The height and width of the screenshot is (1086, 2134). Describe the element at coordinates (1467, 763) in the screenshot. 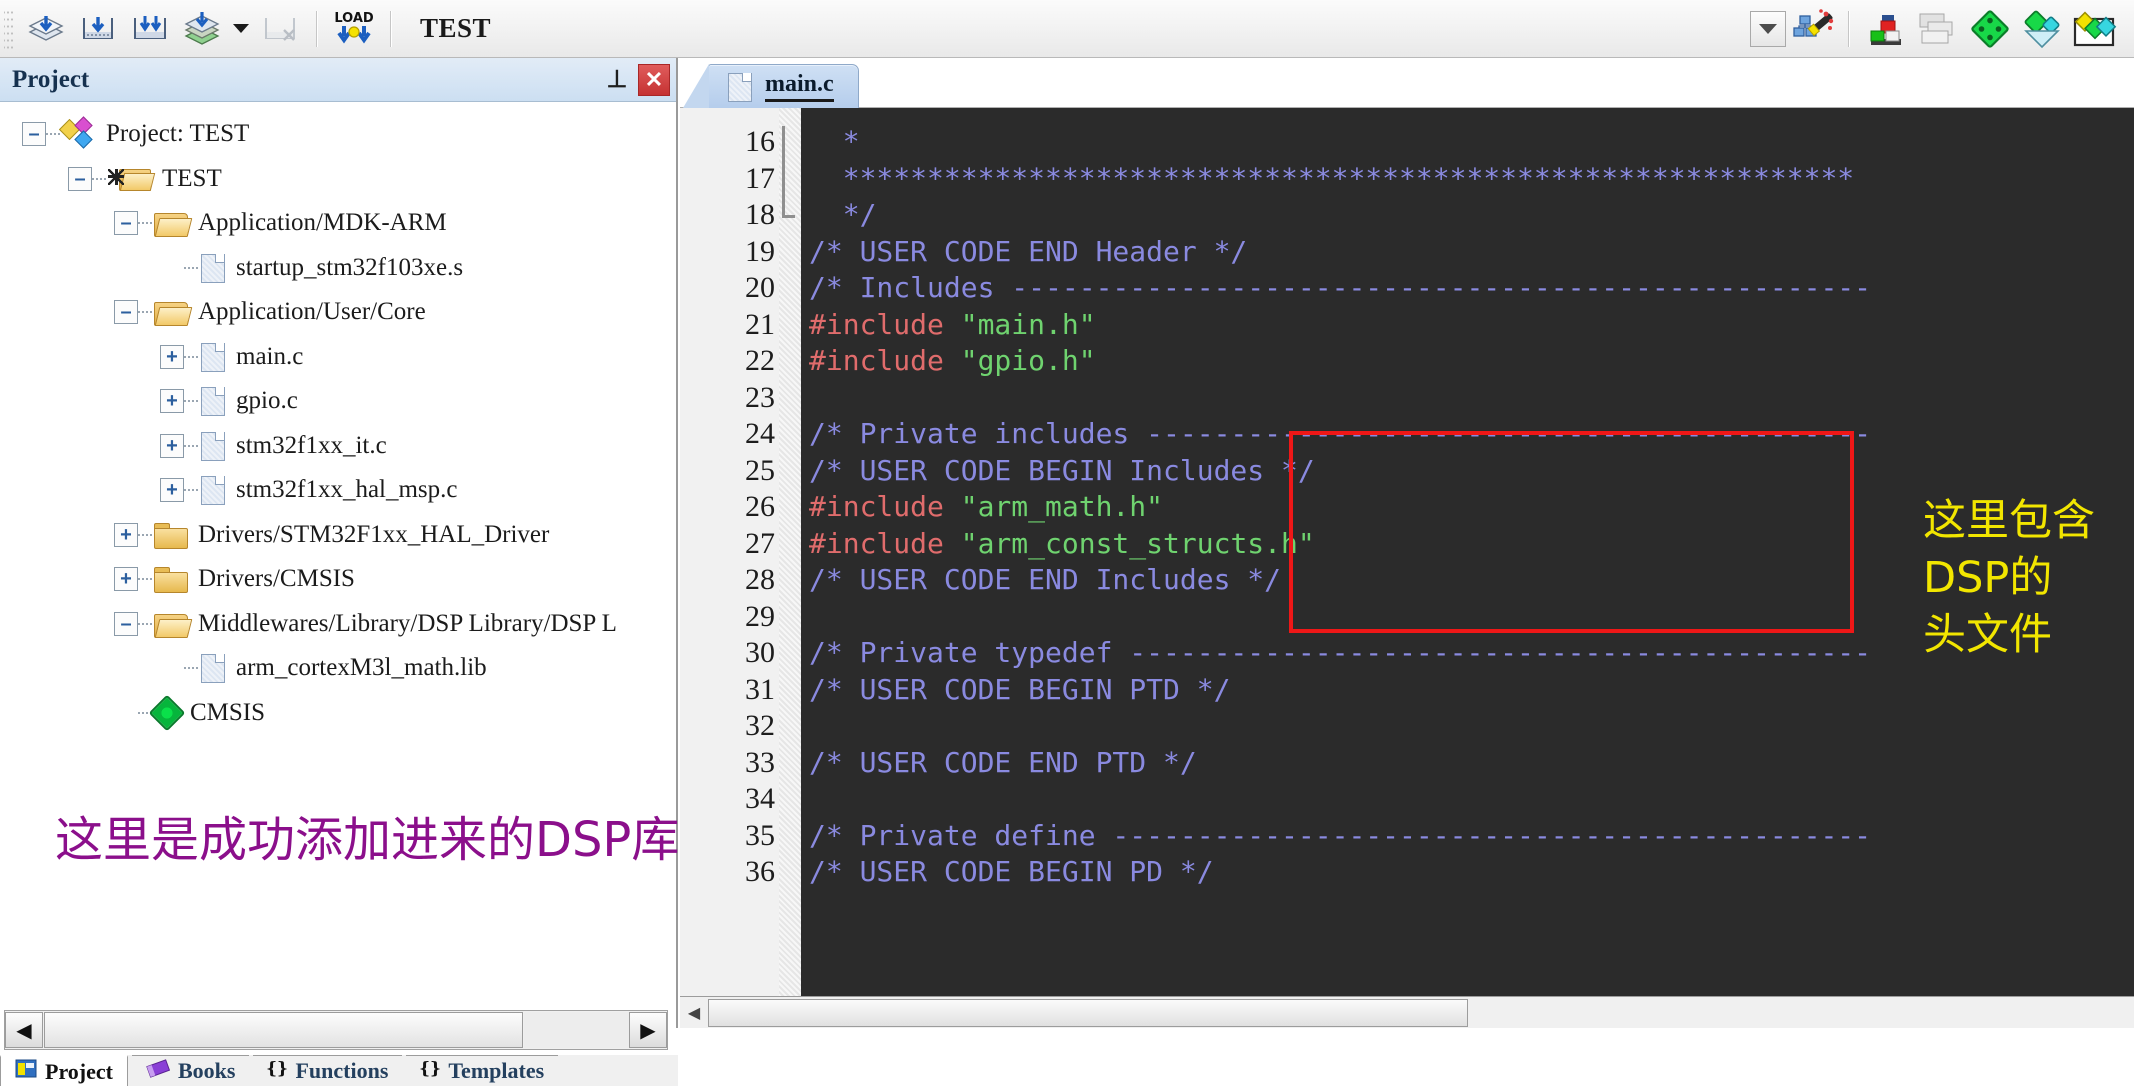

I see `code-line: /* USER CODE END PTD */` at that location.